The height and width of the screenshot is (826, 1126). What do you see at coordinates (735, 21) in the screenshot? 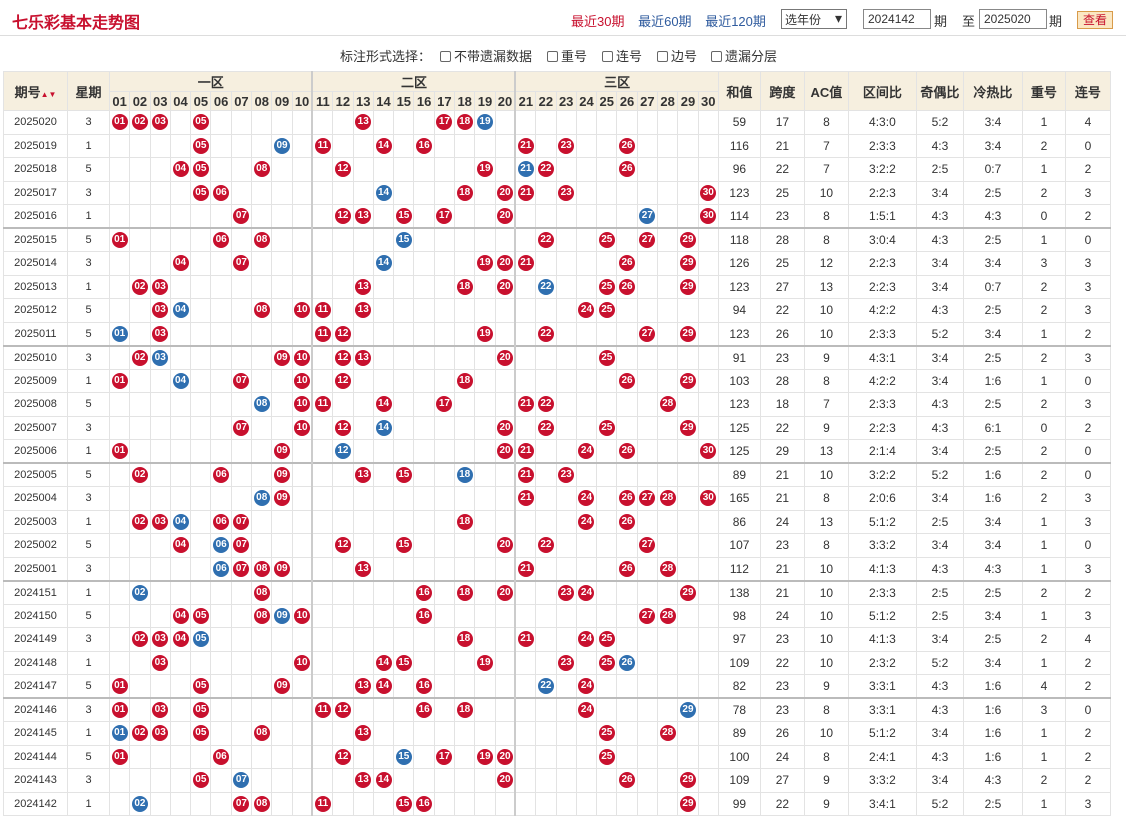
I see `period-120-link: 最近120期` at bounding box center [735, 21].